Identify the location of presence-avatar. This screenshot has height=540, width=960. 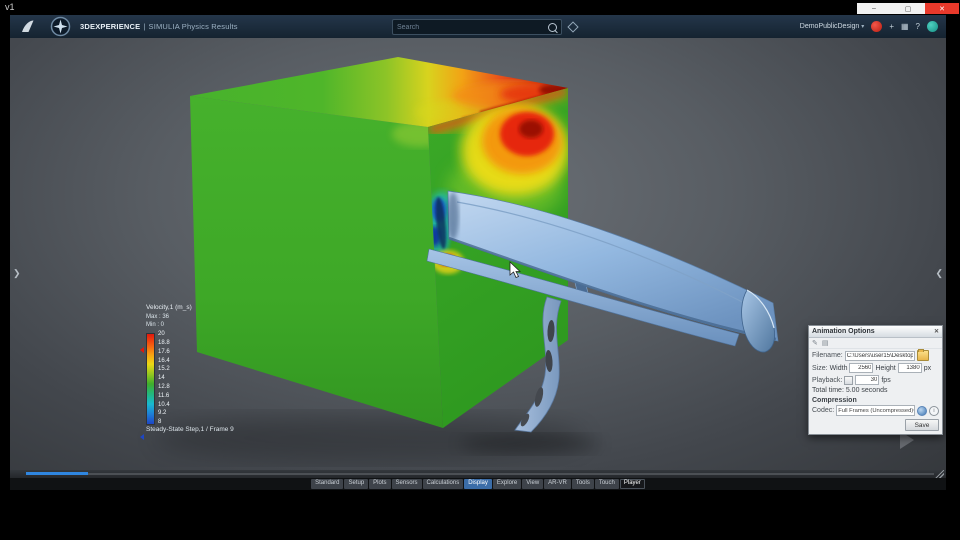
(932, 26).